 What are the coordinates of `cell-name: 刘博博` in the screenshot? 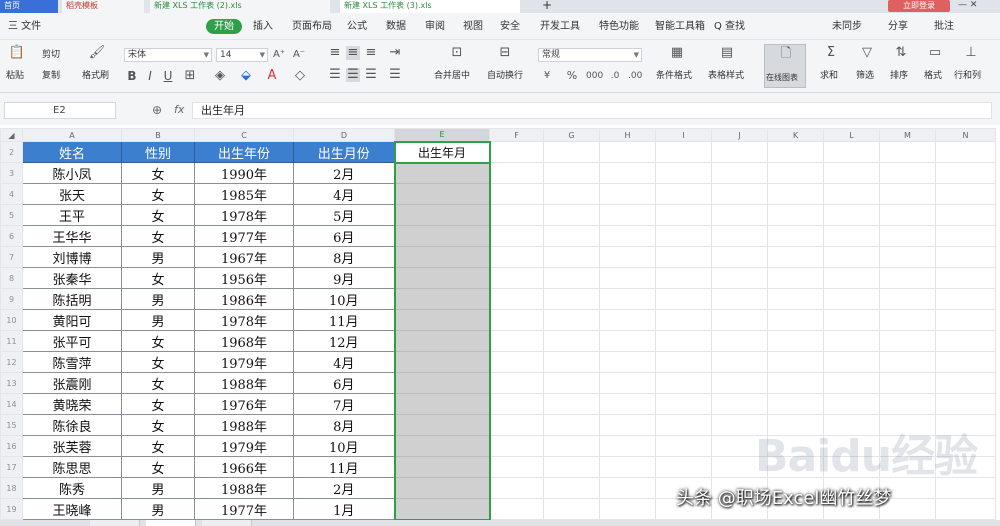 It's located at (72, 257).